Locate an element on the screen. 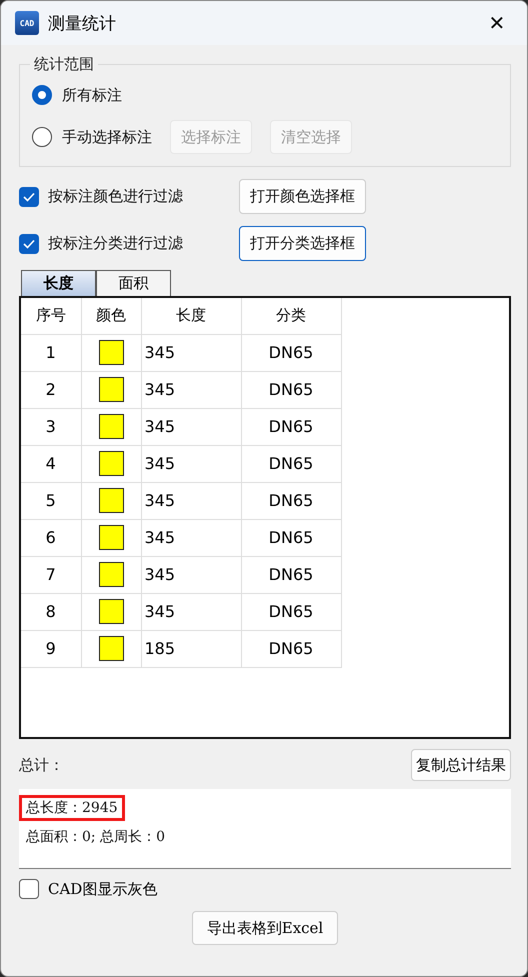  table-cell: 9 is located at coordinates (51, 648).